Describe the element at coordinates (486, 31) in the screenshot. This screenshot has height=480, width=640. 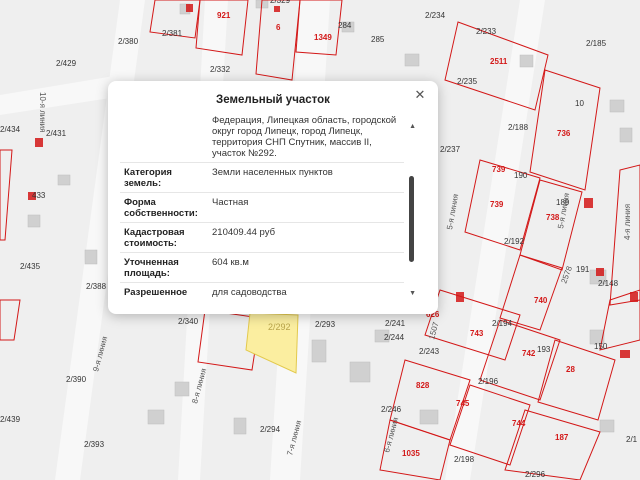
I see `parcel-label: 2/233` at that location.